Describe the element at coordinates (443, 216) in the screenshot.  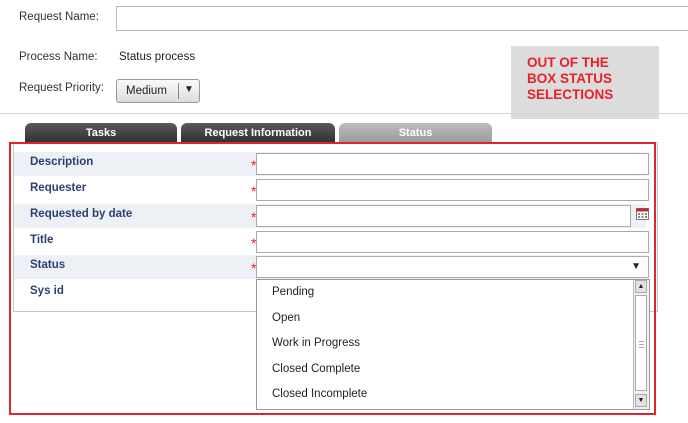
I see `requested-by-date-input` at that location.